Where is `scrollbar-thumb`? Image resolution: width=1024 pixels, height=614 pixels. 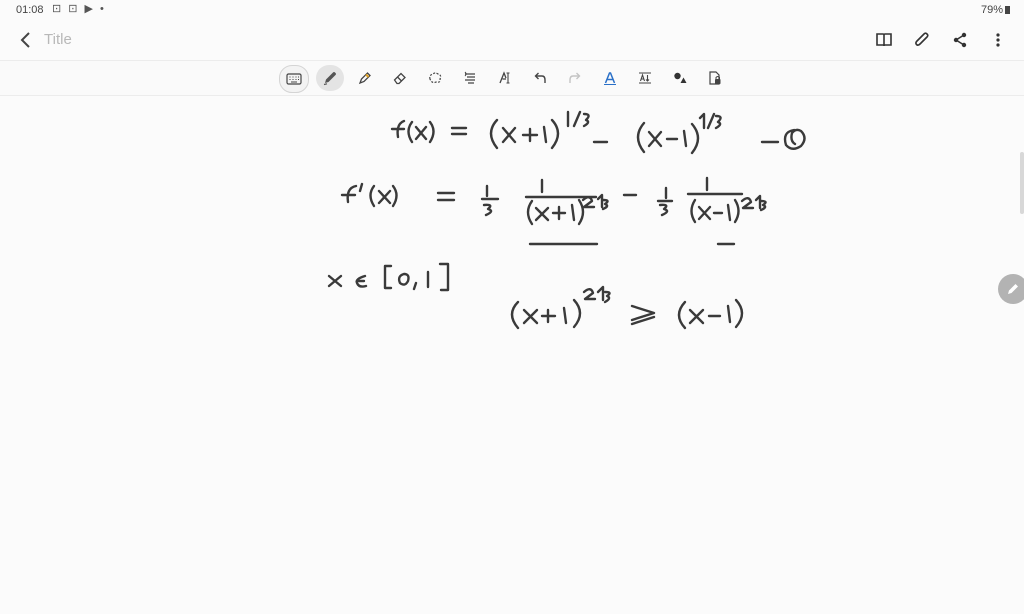
scrollbar-thumb is located at coordinates (1022, 183).